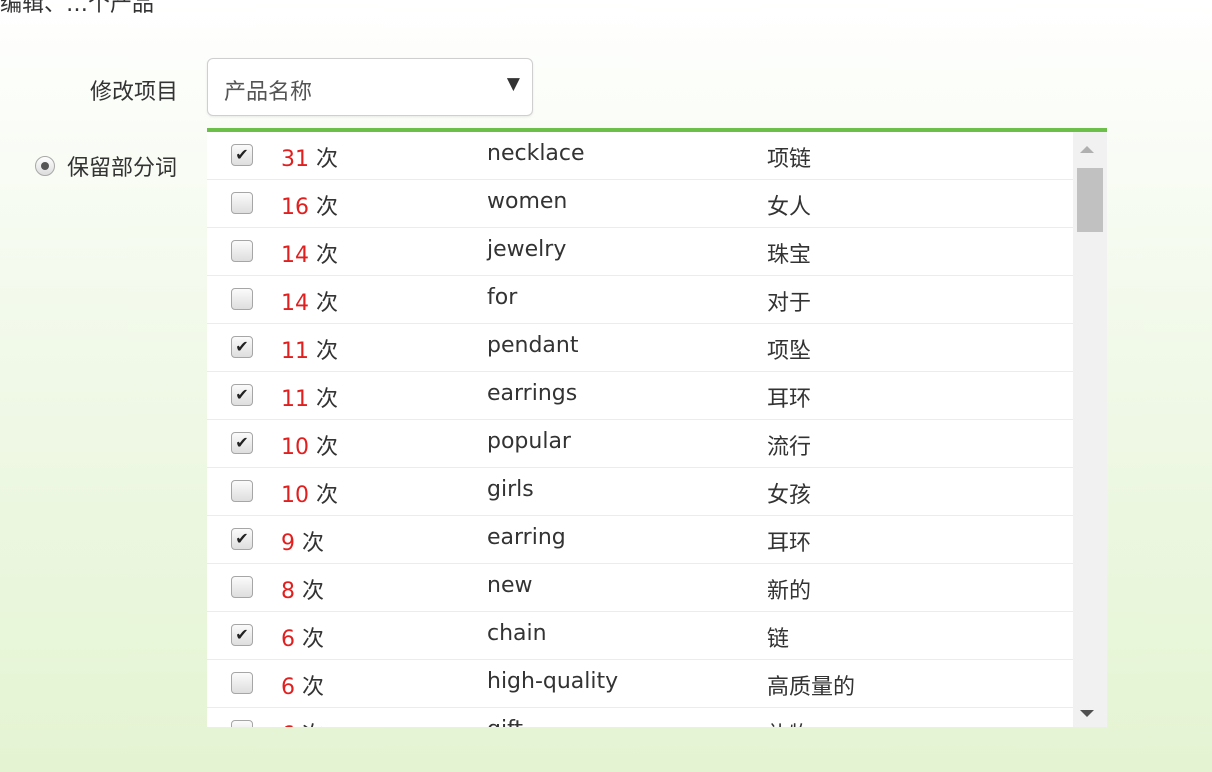 This screenshot has width=1212, height=772. Describe the element at coordinates (1090, 200) in the screenshot. I see `scroll-thumb` at that location.